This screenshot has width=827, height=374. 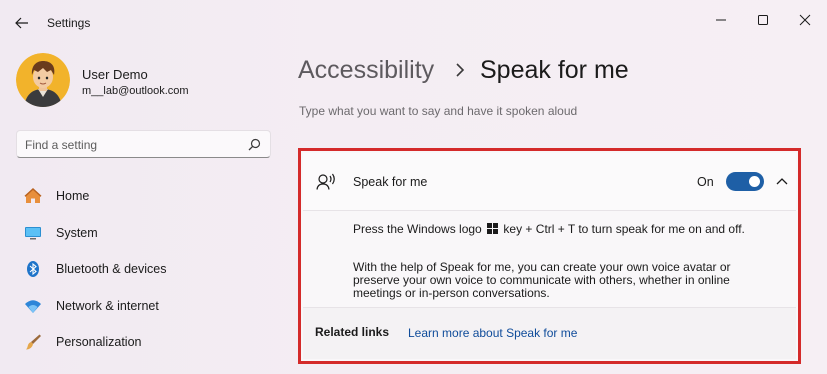 I want to click on windows-logo-icon, so click(x=493, y=228).